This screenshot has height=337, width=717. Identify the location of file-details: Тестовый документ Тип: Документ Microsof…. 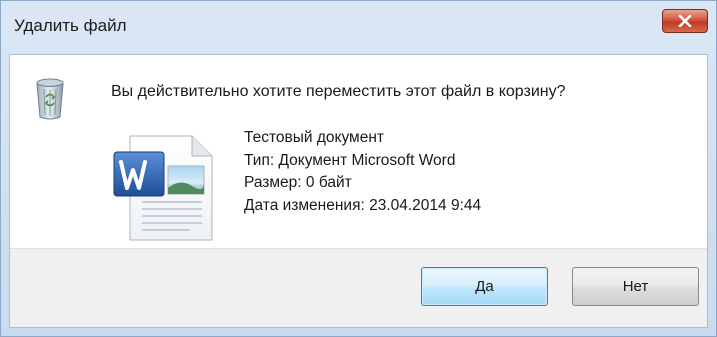
(362, 172).